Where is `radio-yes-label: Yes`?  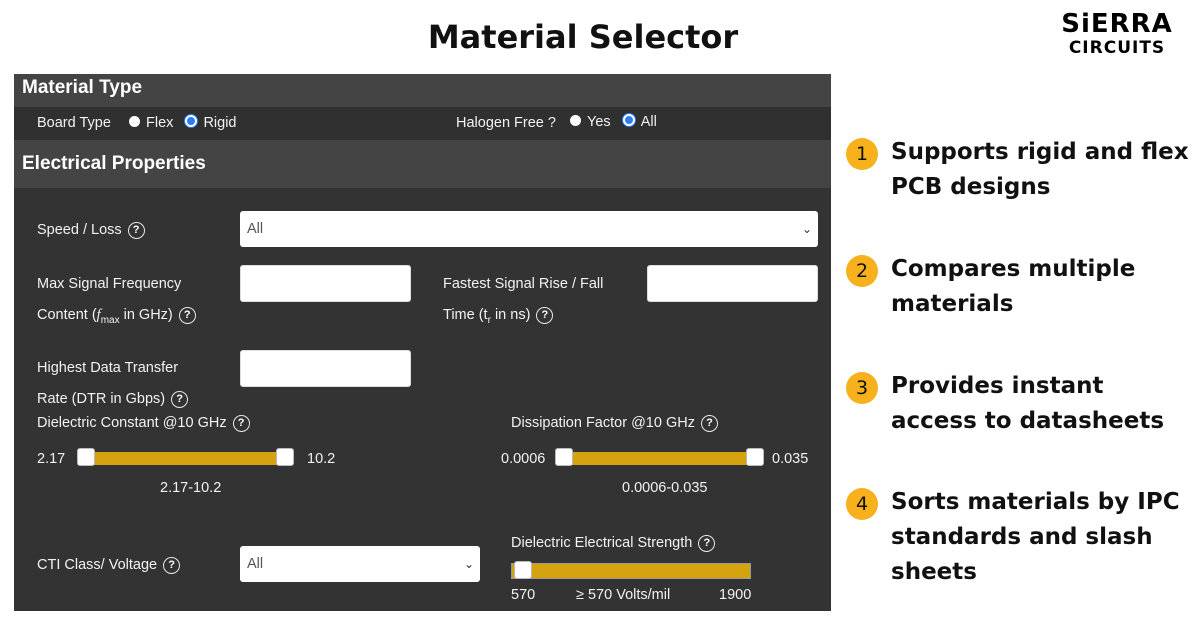
radio-yes-label: Yes is located at coordinates (599, 122).